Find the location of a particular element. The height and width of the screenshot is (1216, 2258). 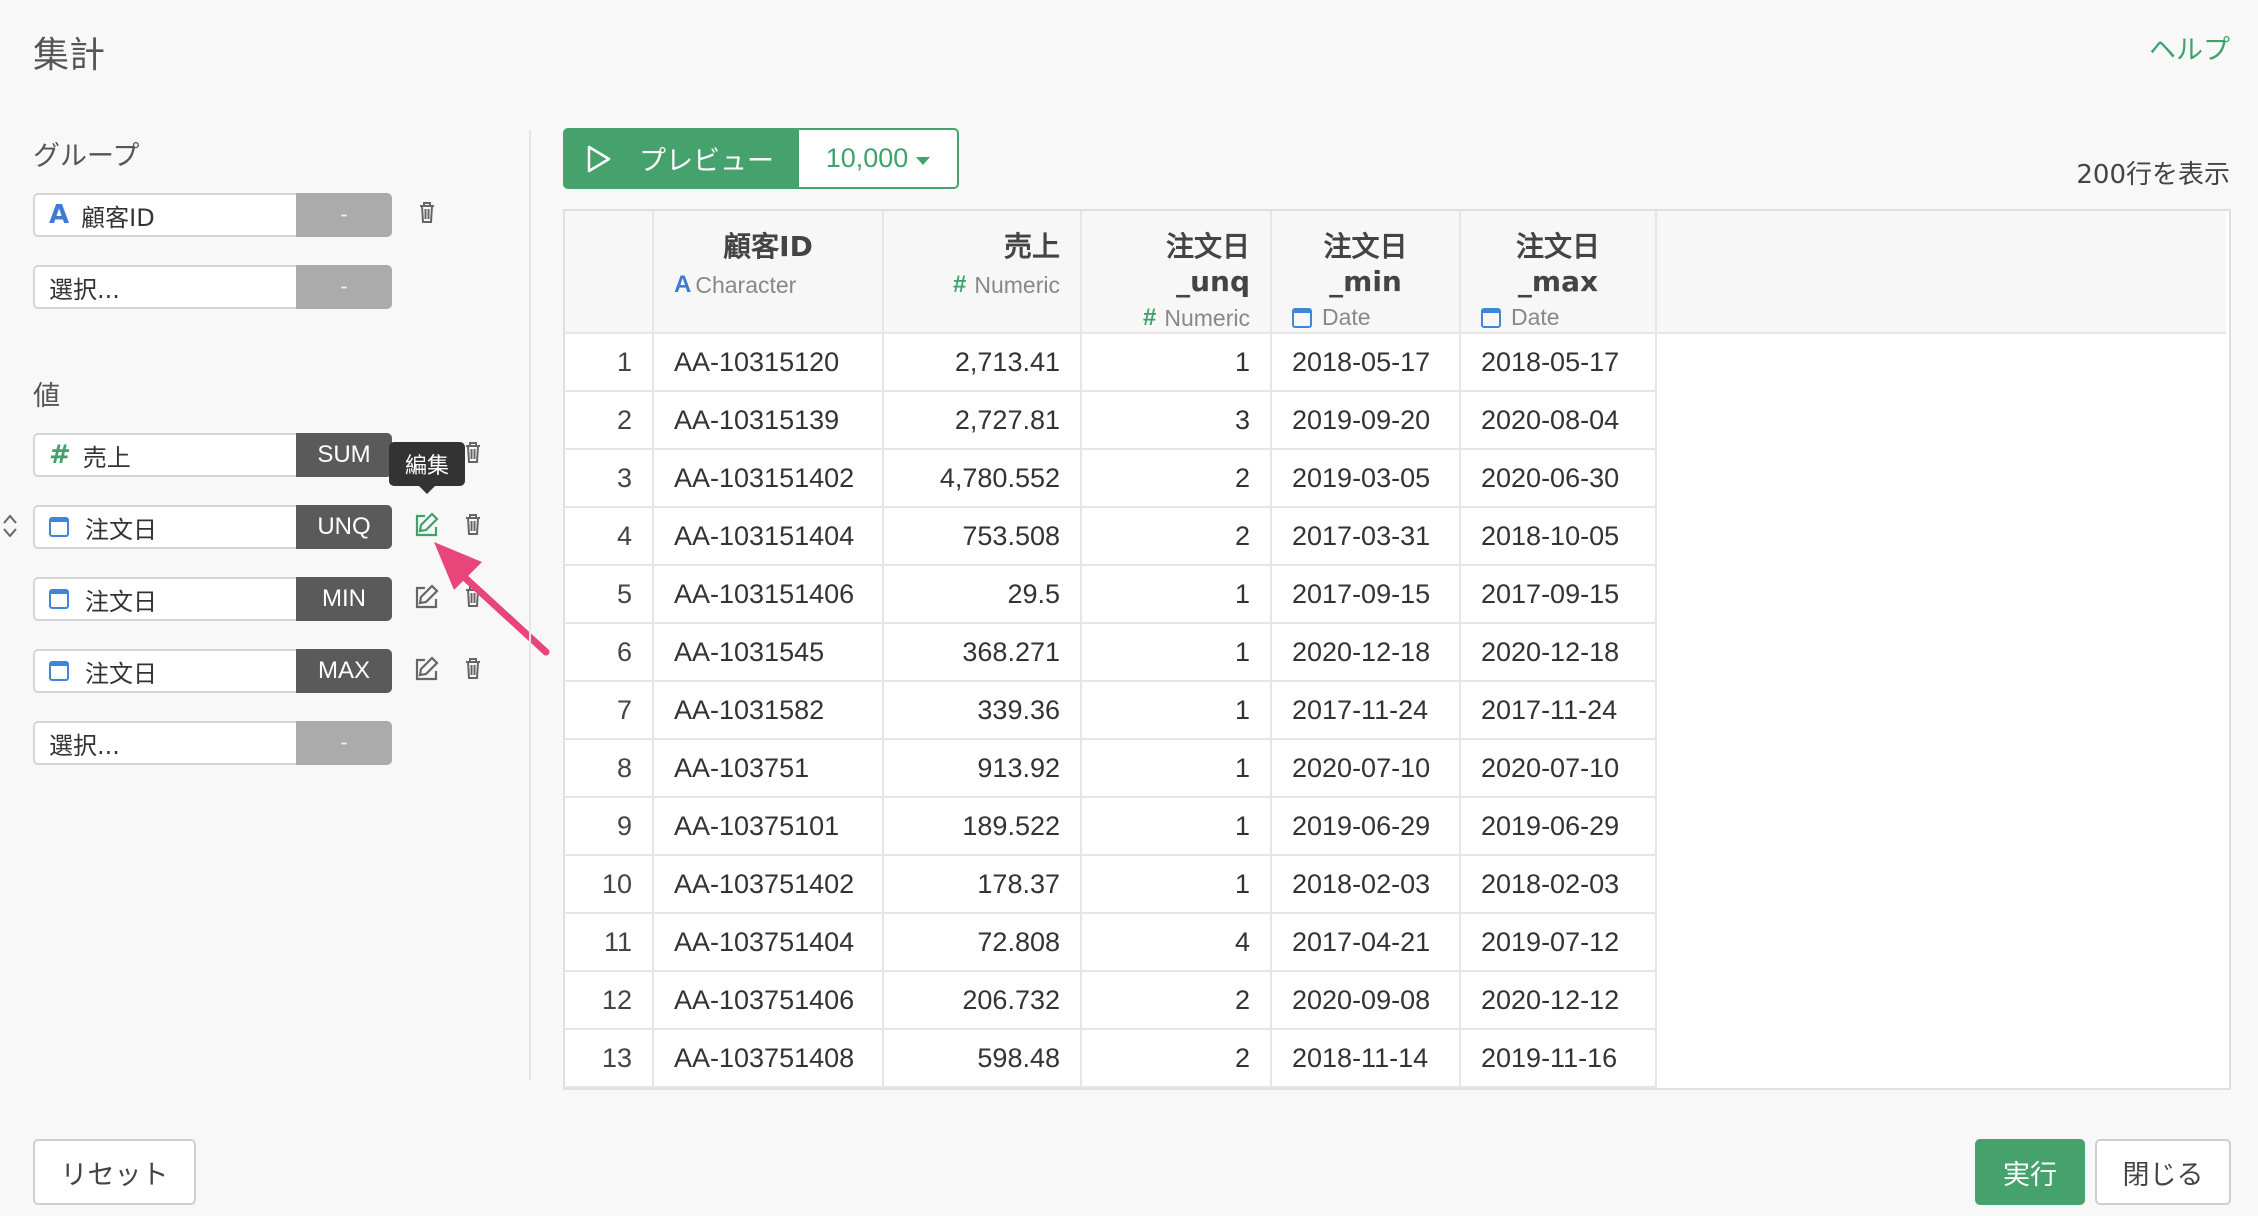

order-date-min-cell: 2017-04-21 is located at coordinates (1366, 942).